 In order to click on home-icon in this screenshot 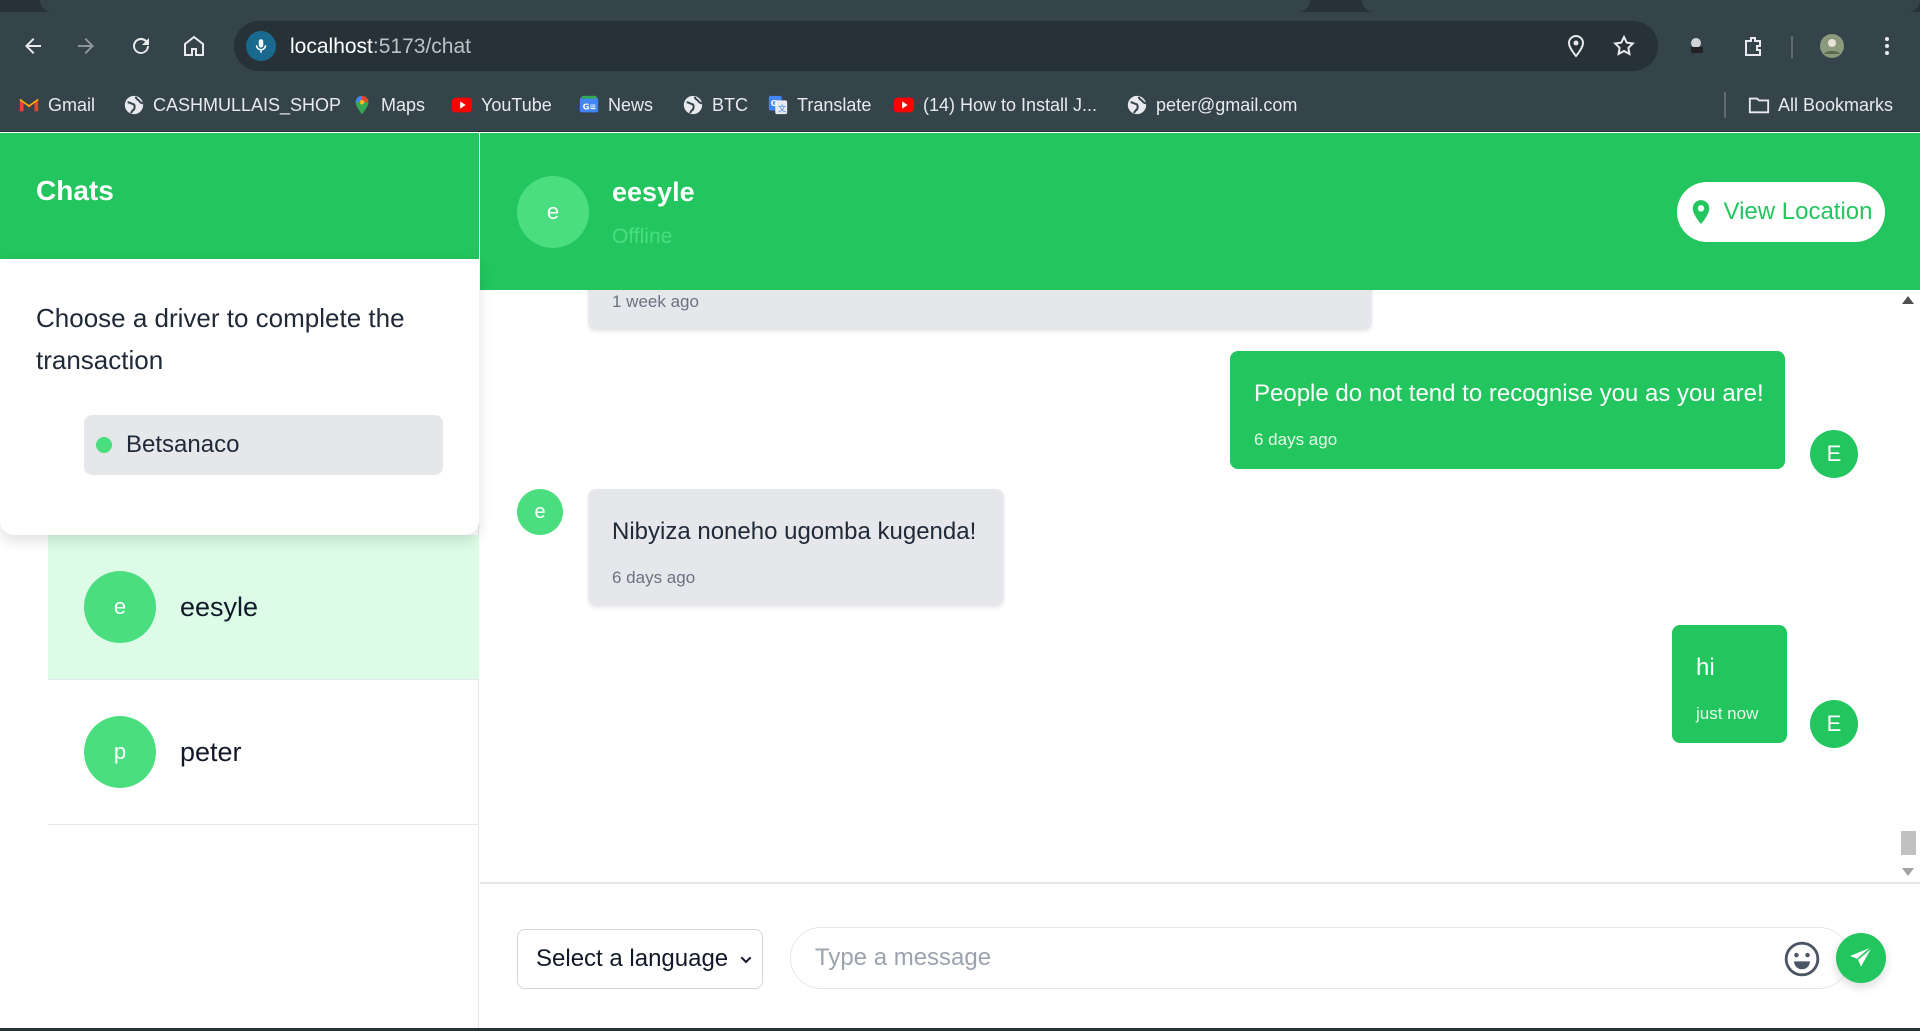, I will do `click(194, 45)`.